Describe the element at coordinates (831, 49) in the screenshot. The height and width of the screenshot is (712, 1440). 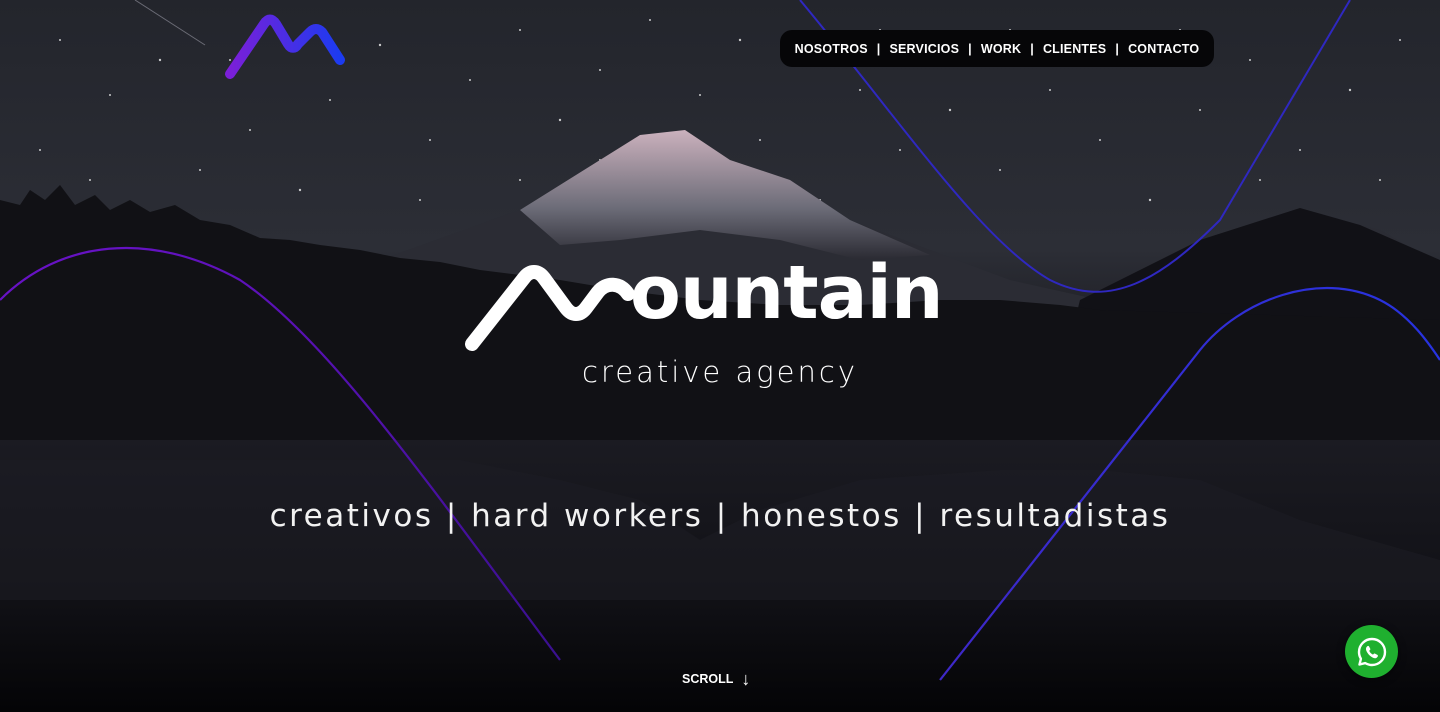
I see `nav-item-nosotros: NOSOTROS` at that location.